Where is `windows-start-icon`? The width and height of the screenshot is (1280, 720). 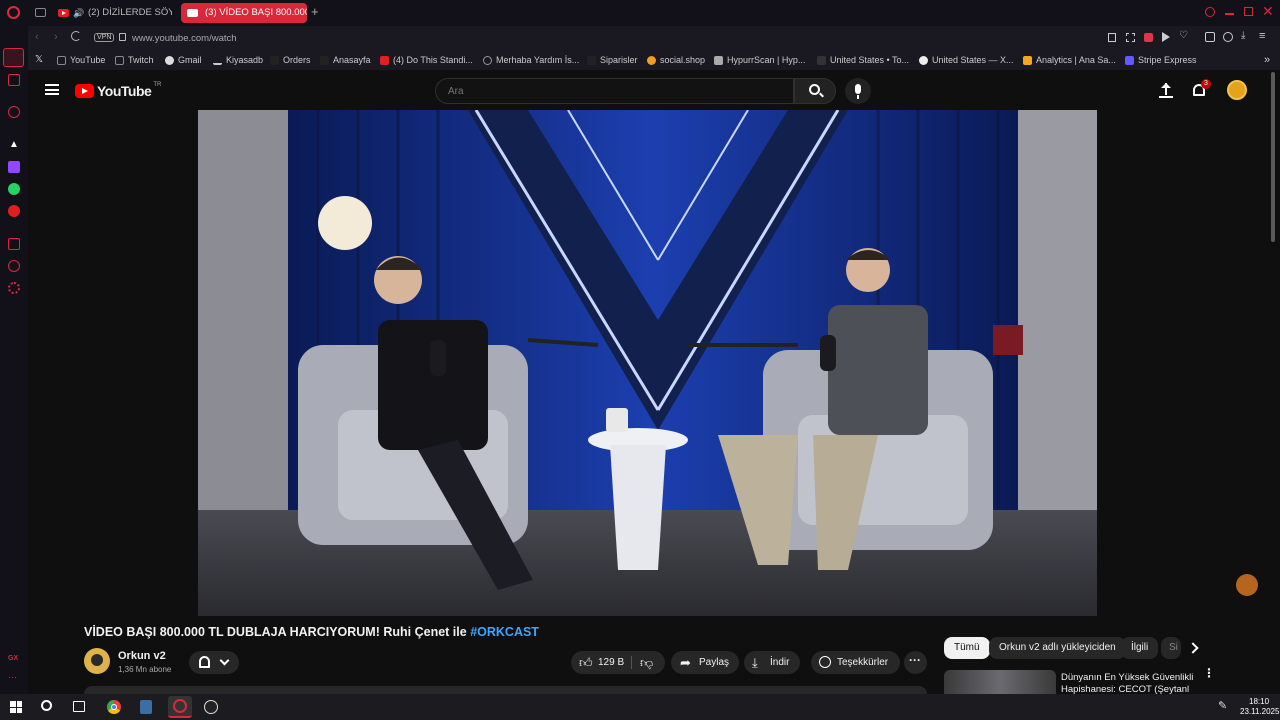 windows-start-icon is located at coordinates (16, 707).